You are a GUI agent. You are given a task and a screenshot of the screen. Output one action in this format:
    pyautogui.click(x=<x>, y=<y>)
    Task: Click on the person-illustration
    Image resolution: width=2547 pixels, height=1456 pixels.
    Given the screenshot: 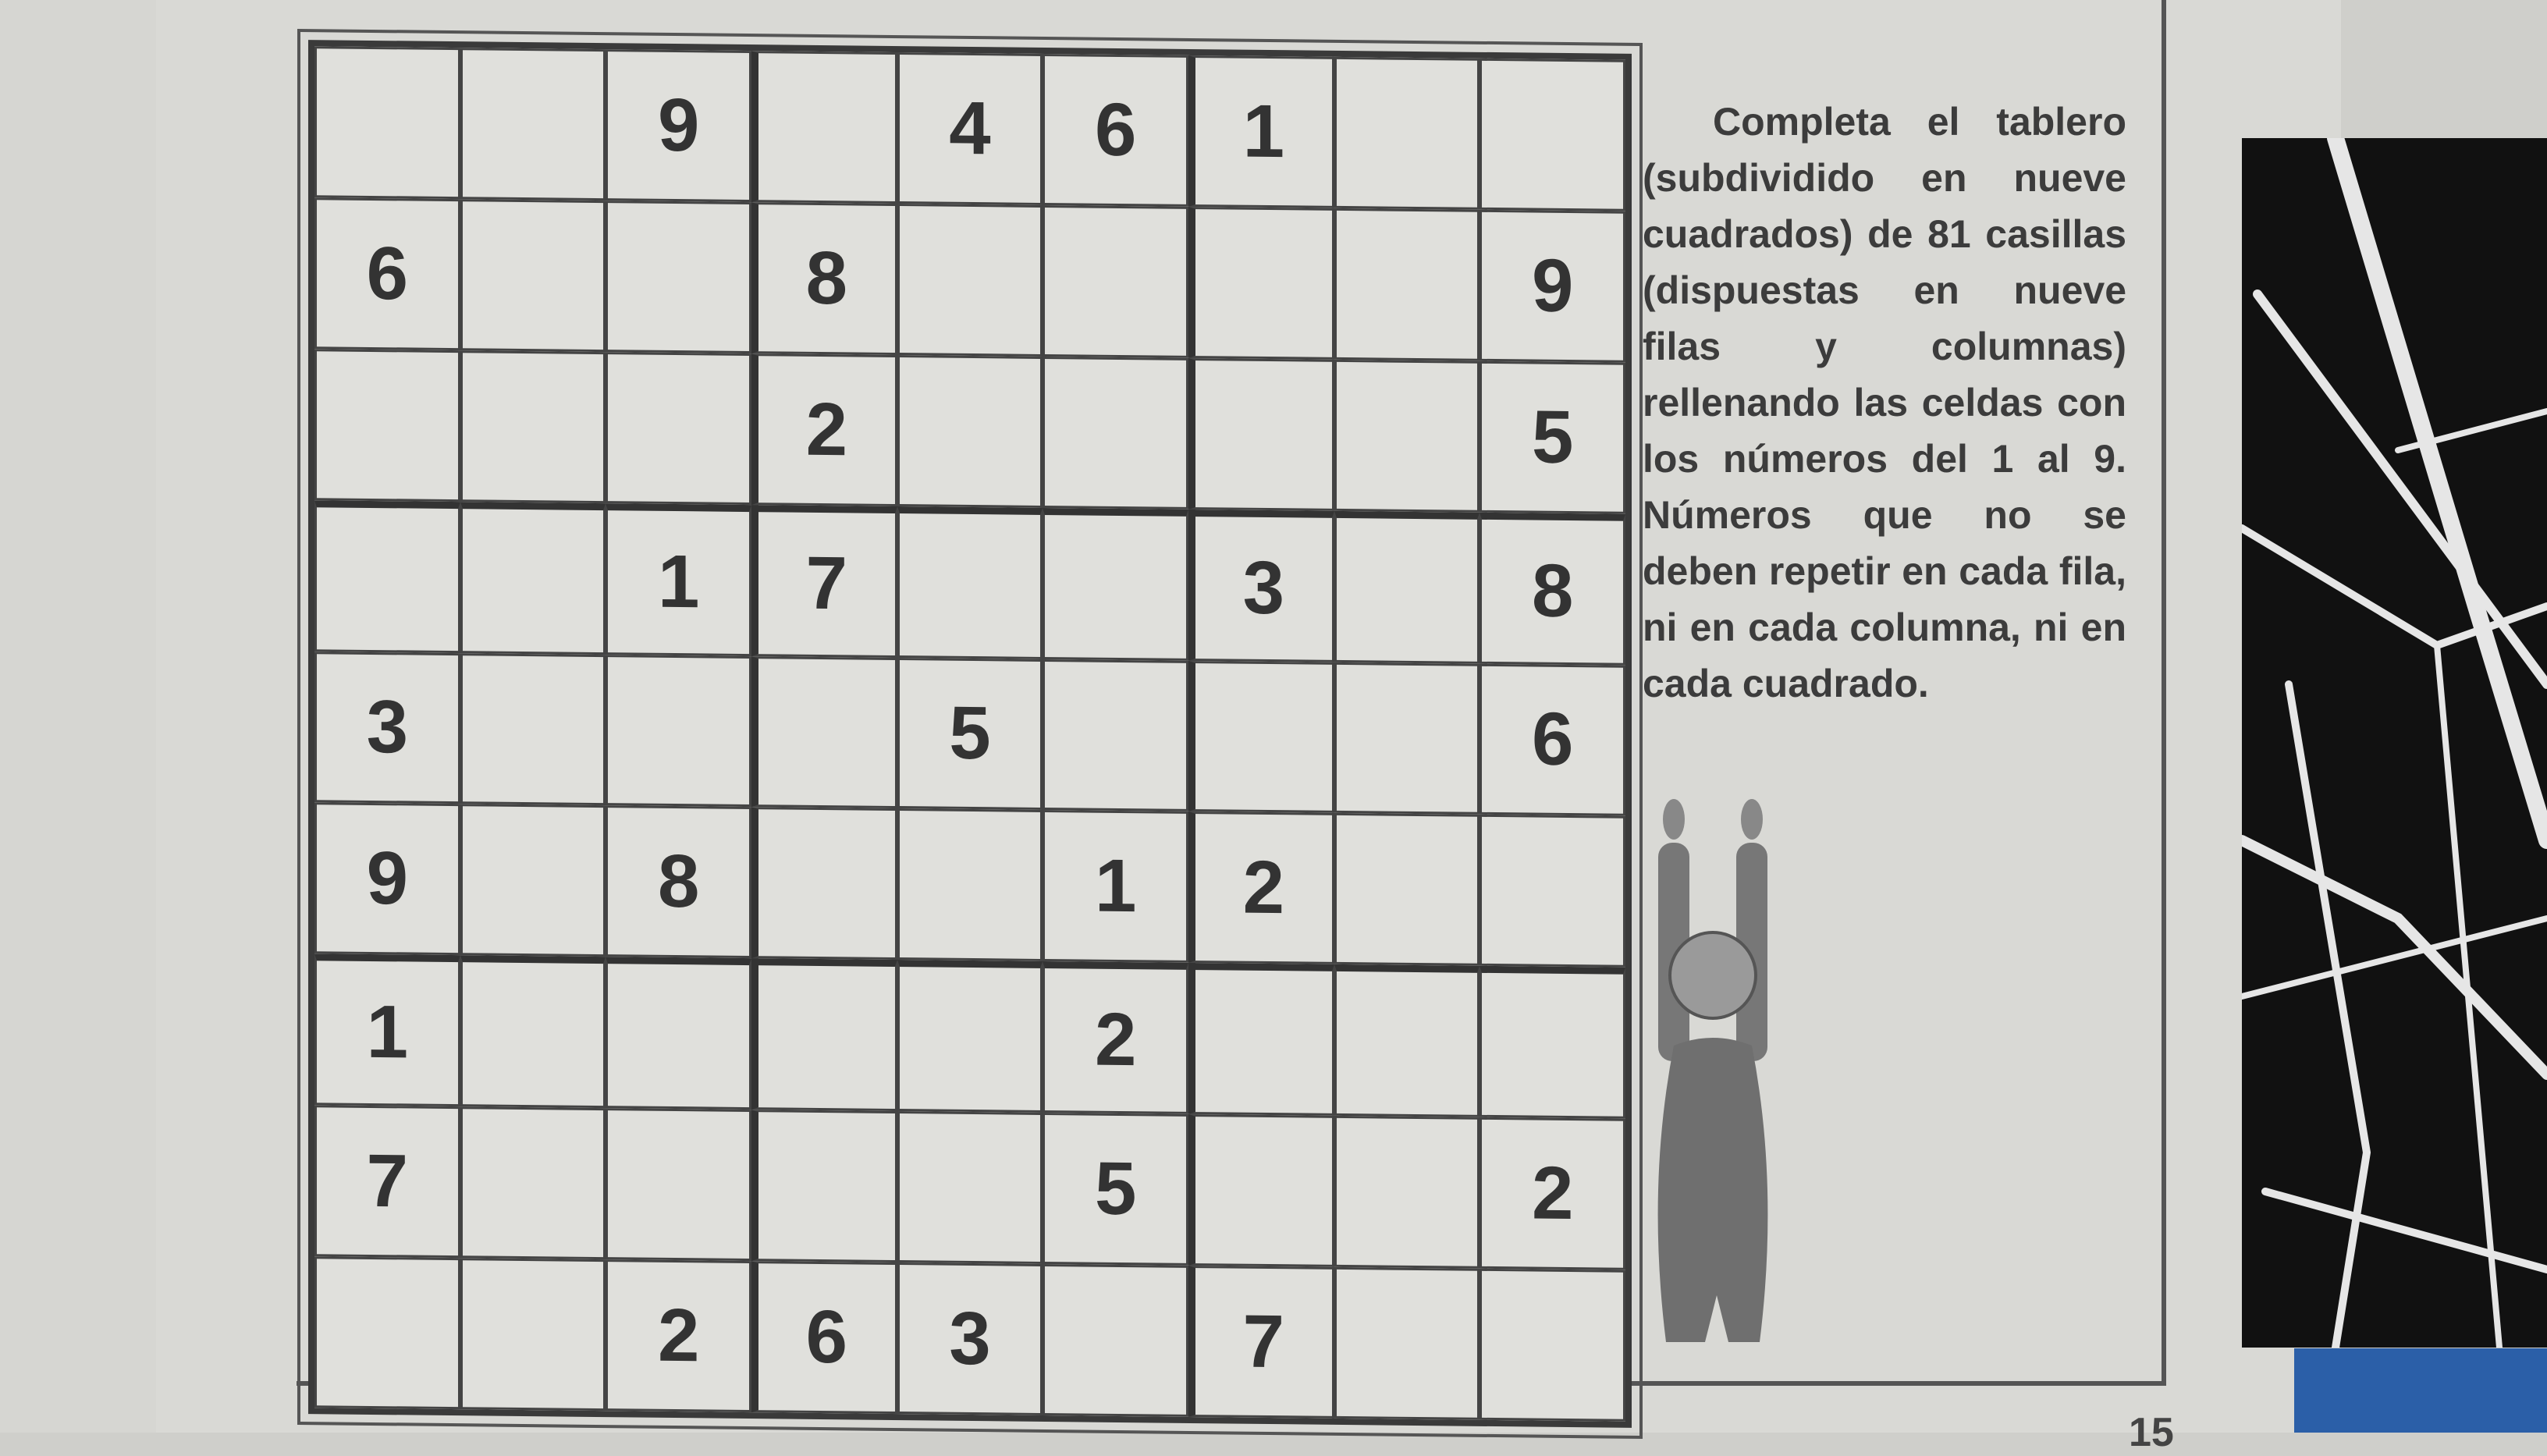 What is the action you would take?
    pyautogui.click(x=1712, y=1070)
    